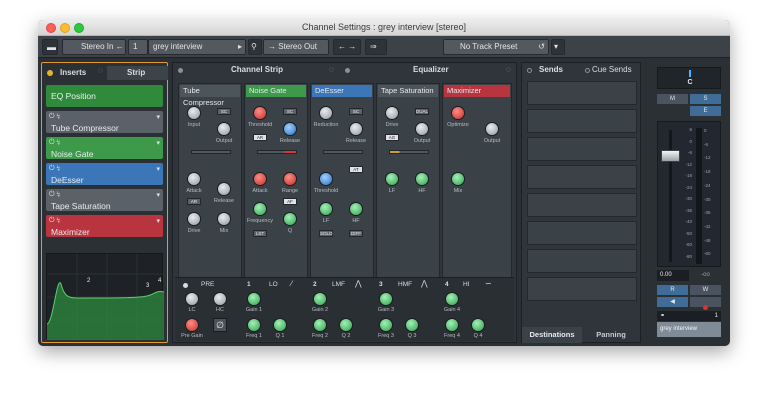  I want to click on prev-next-channel-icon: ← →, so click(347, 47).